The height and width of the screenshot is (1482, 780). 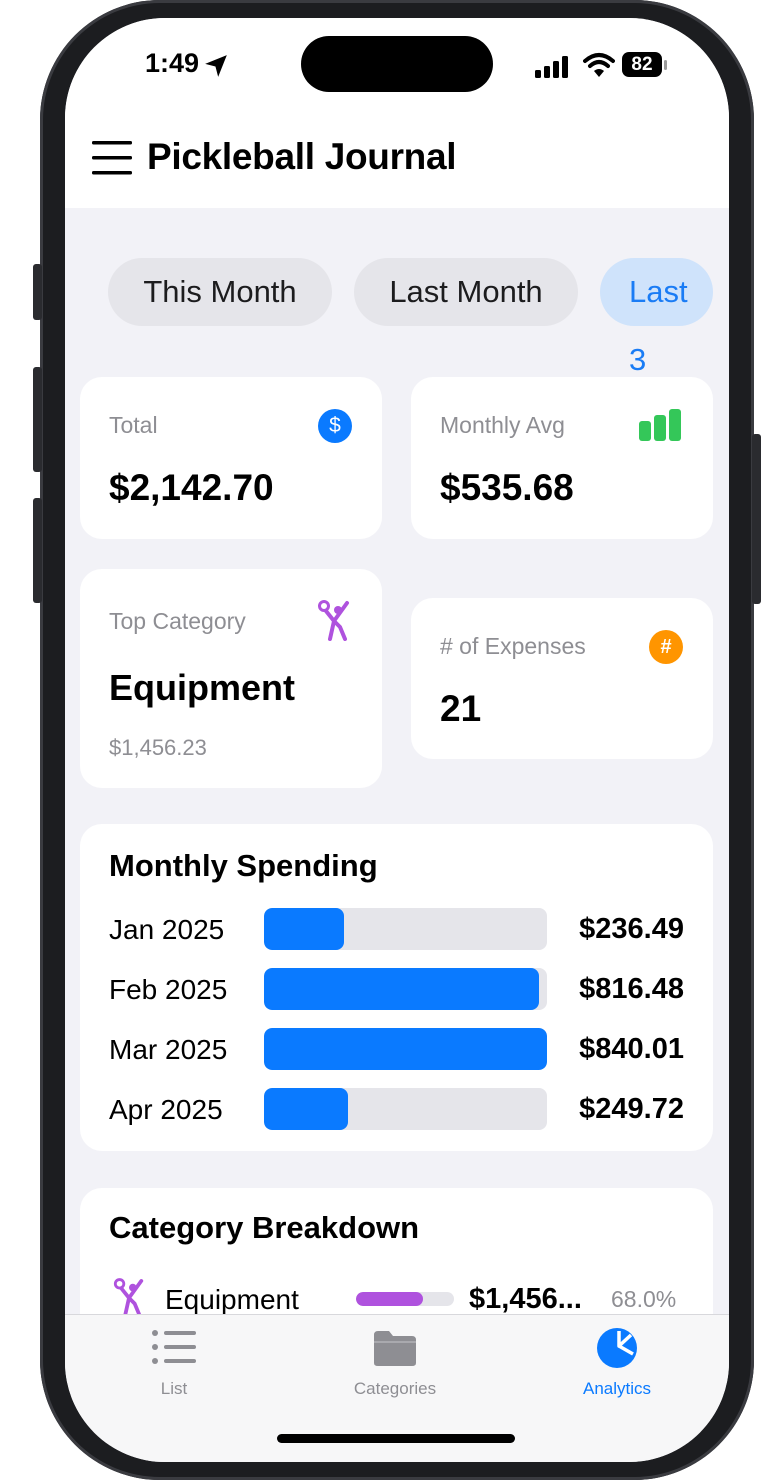 What do you see at coordinates (231, 458) in the screenshot?
I see `total-card: Total $ $2,142.70` at bounding box center [231, 458].